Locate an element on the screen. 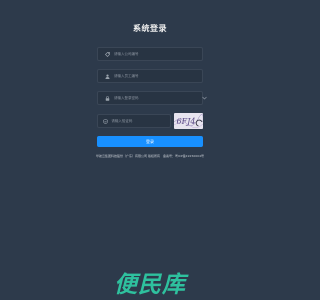 This screenshot has height=300, width=320. captcha-image: 6FJ4 is located at coordinates (188, 121).